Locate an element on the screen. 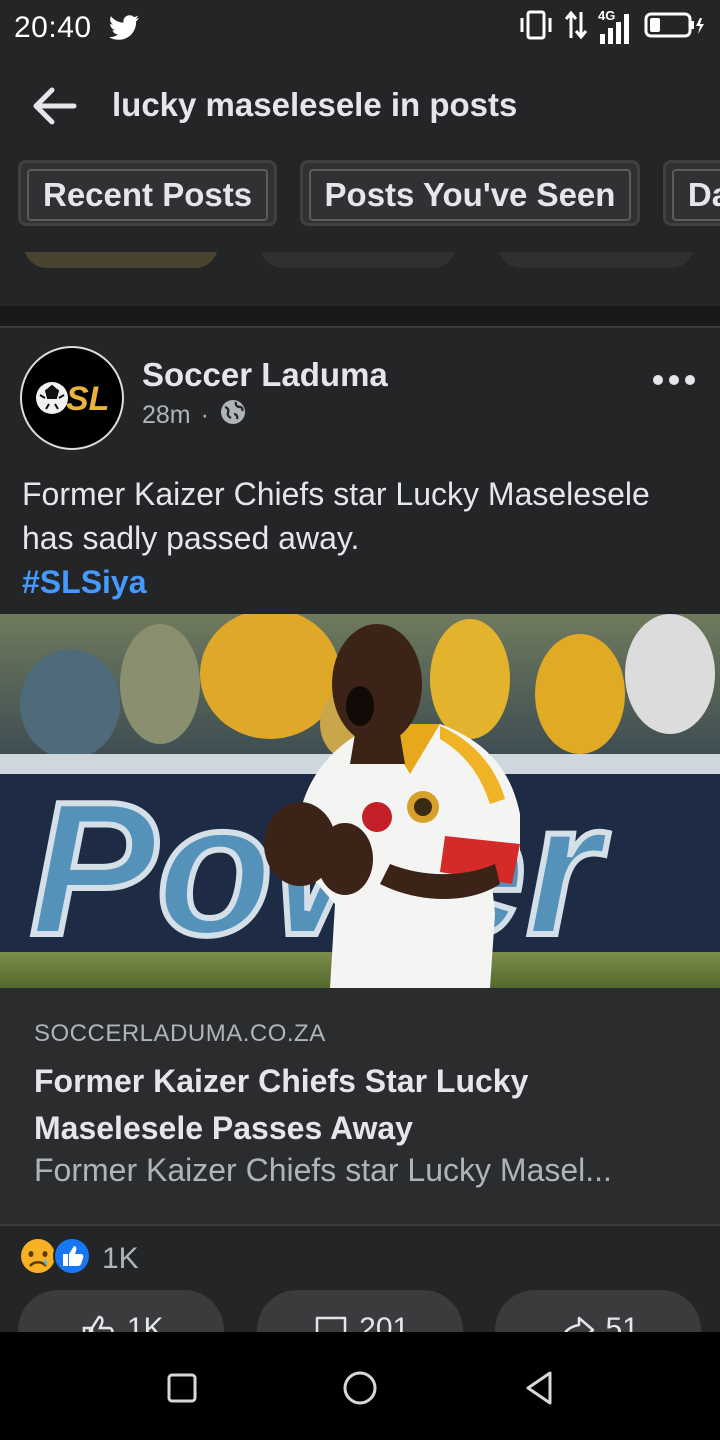 This screenshot has height=1440, width=720. filter-chip-label: Posts You've Seen is located at coordinates (470, 195).